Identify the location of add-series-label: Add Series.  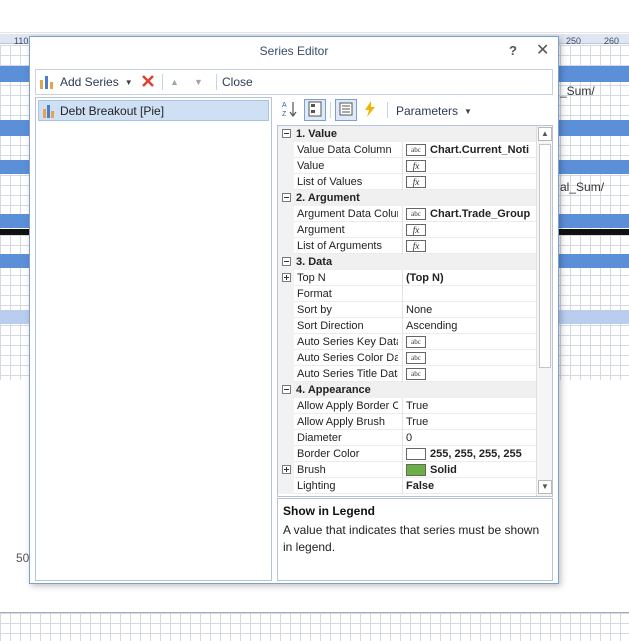
(89, 82).